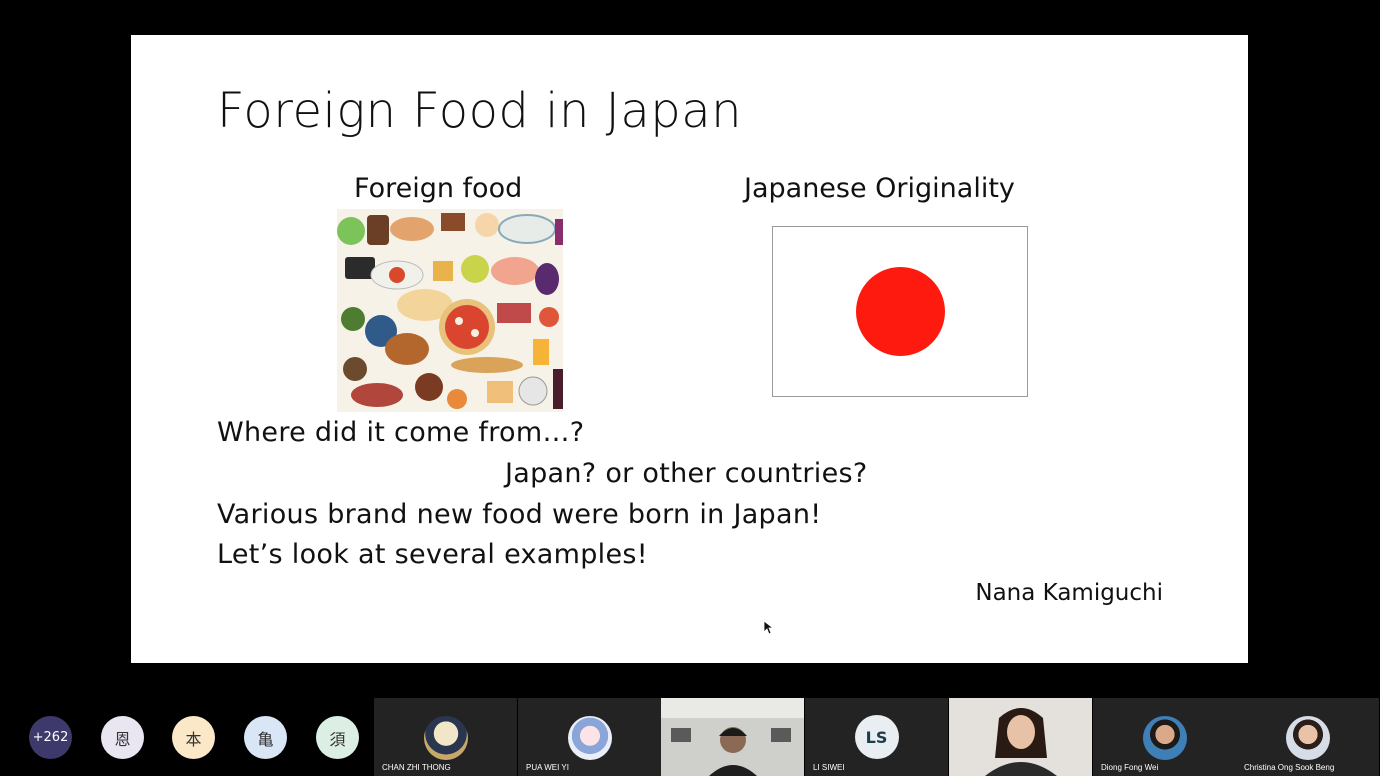 This screenshot has width=1380, height=776. I want to click on participant-tile: Diong Fong Wei, so click(1164, 737).